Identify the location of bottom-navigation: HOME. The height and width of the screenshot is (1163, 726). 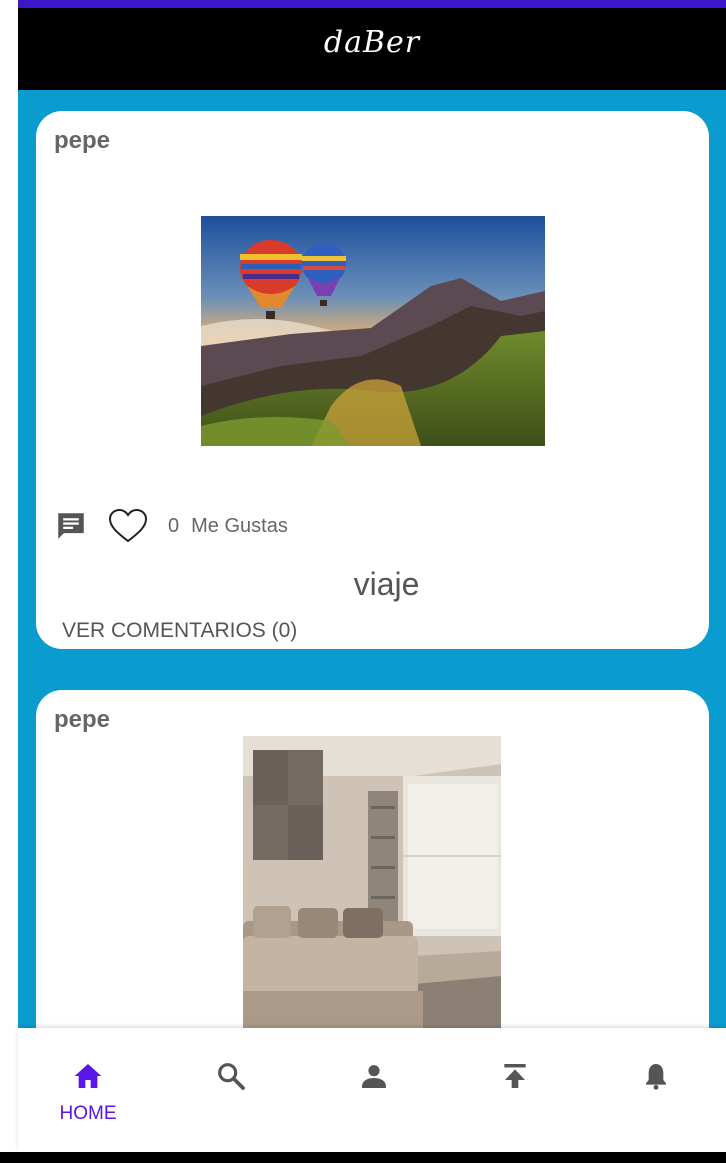
(372, 1090).